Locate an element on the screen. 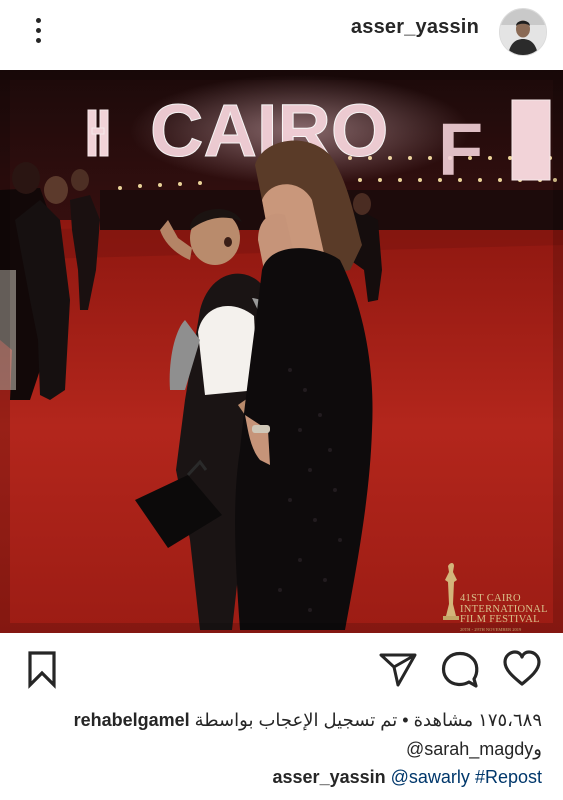  liked-by-others-line: وsarah_magdy@ is located at coordinates (281, 749).